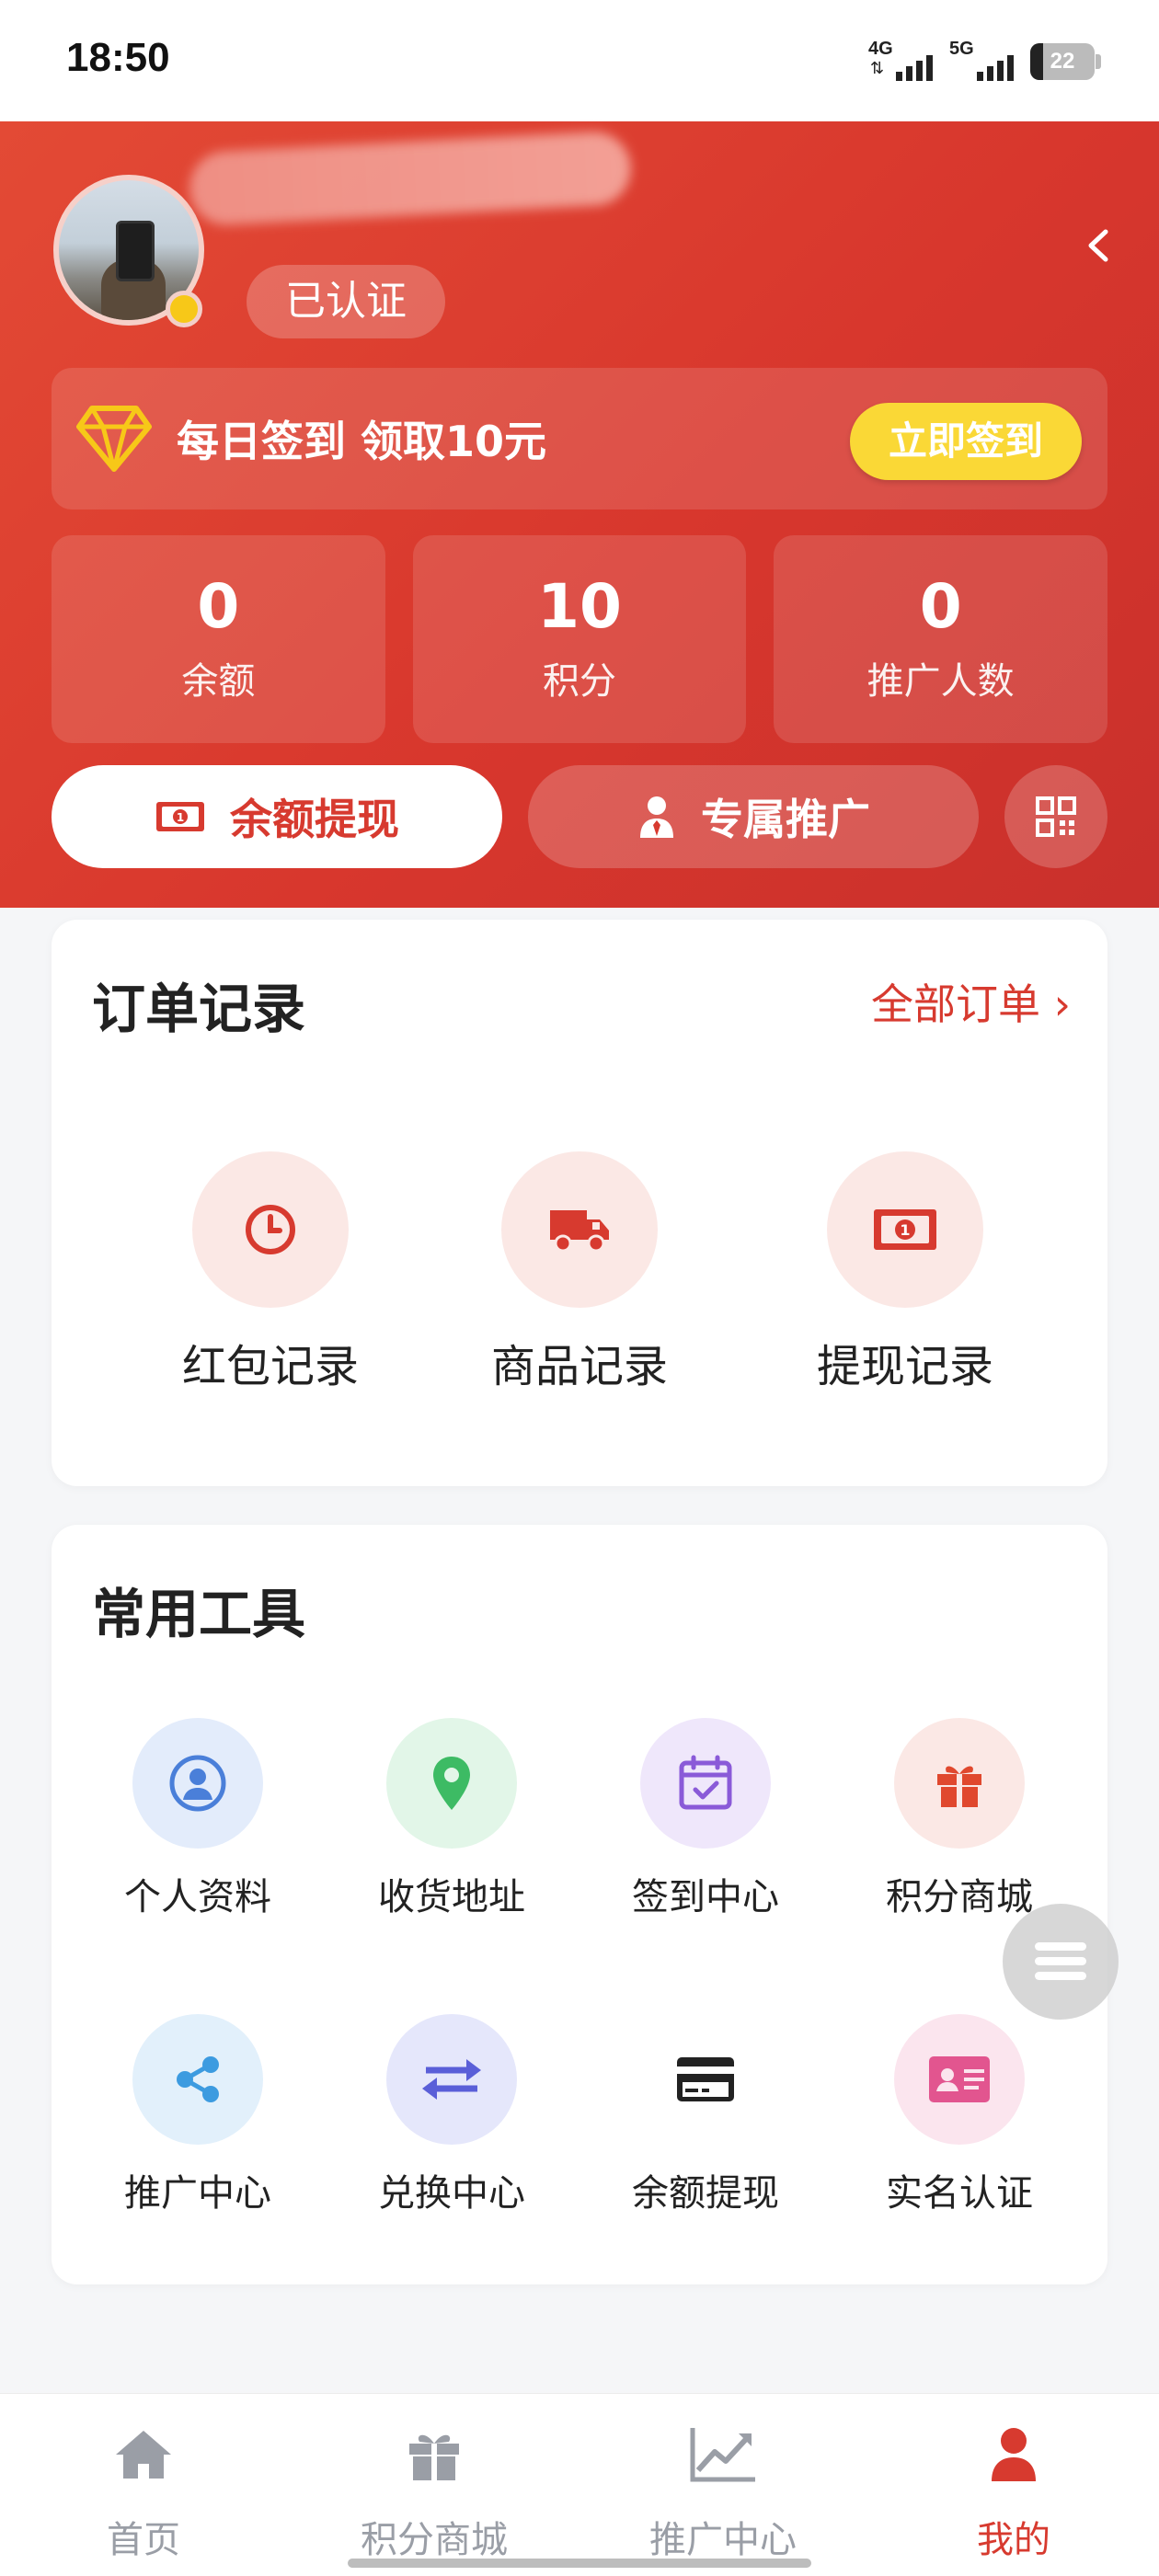 This screenshot has width=1159, height=2576. I want to click on verified-badge: 已认证, so click(346, 301).